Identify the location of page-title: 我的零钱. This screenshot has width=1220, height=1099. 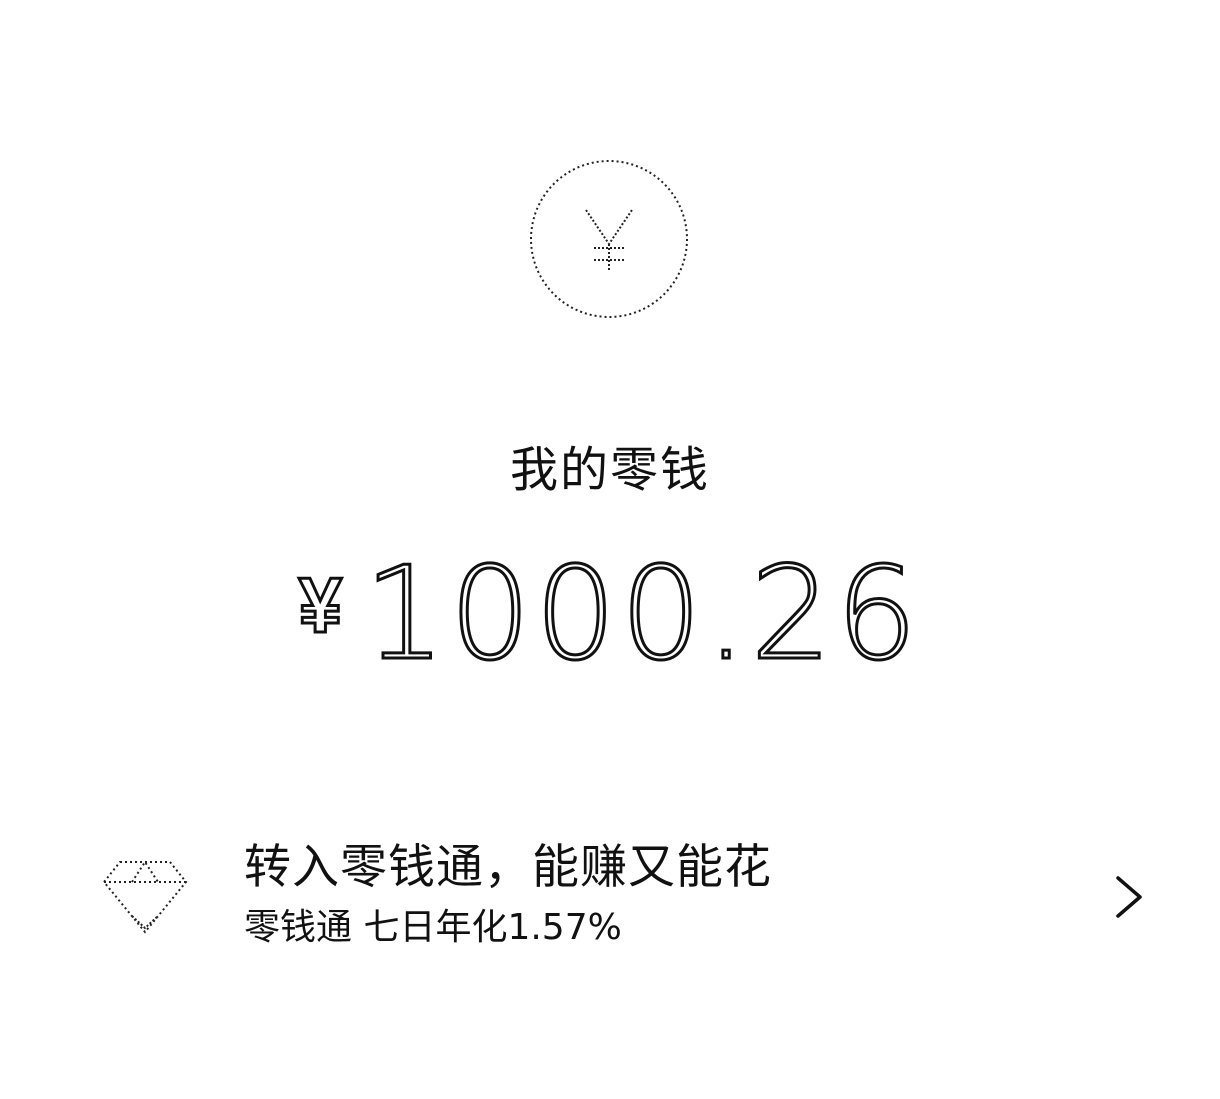
(609, 470).